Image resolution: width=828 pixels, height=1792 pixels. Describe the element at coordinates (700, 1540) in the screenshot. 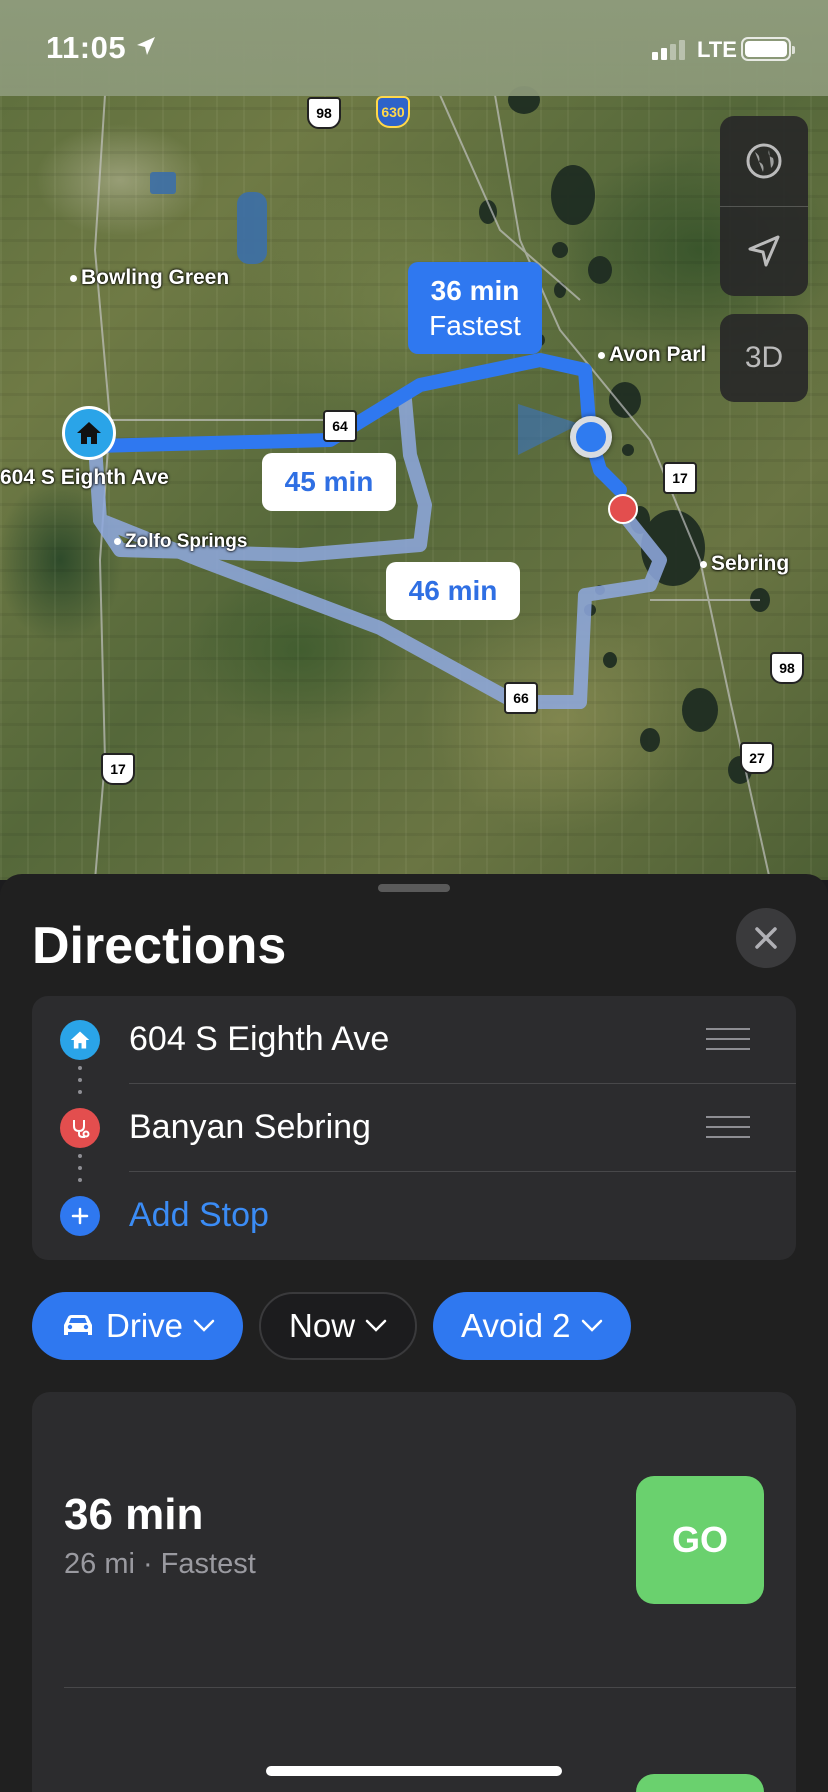

I see `go-button: GO` at that location.